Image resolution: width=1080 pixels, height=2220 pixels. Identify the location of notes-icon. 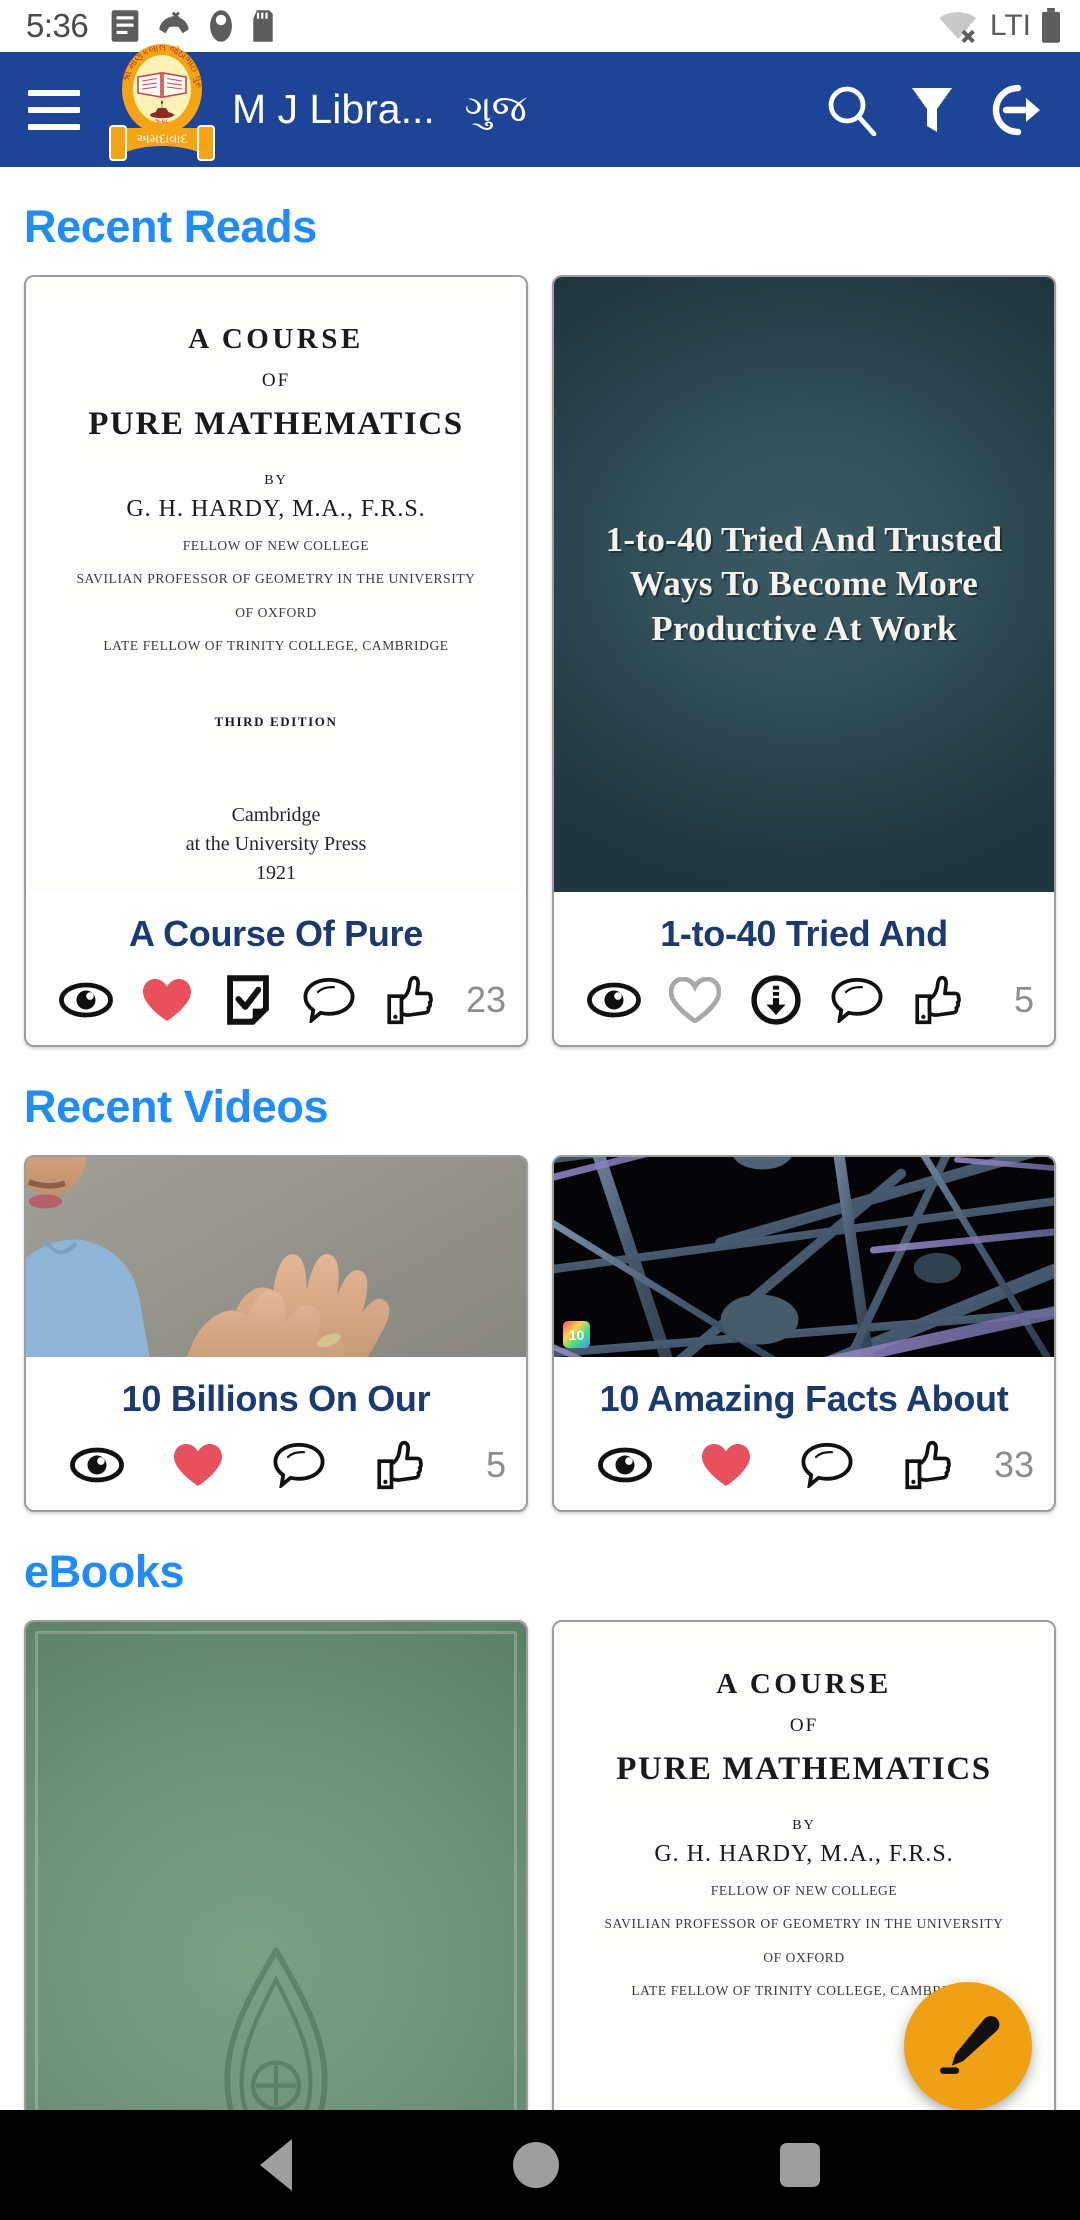
(125, 26).